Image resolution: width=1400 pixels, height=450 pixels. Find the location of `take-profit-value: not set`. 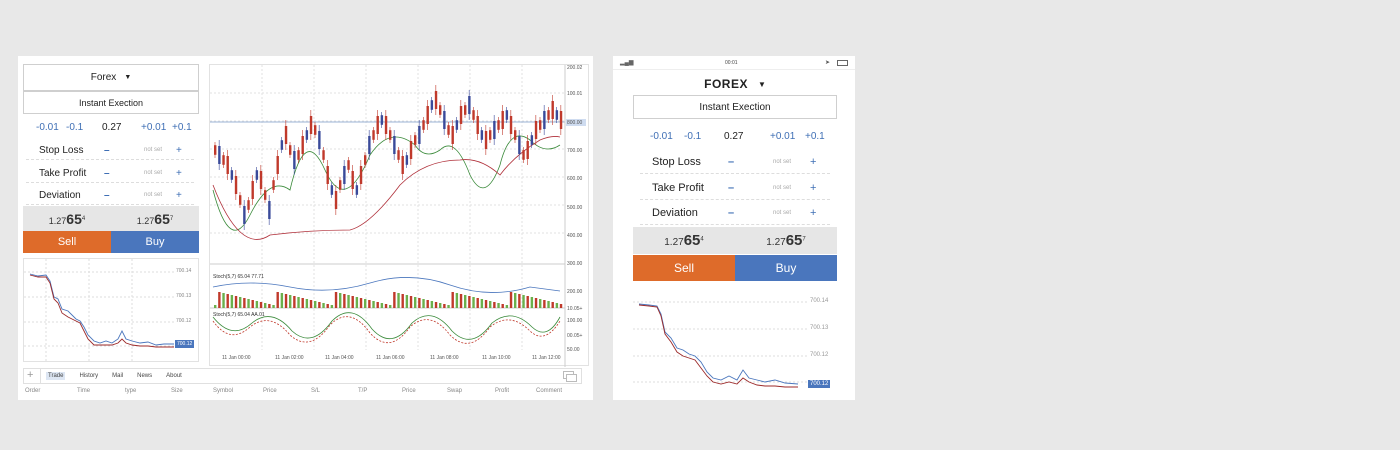

take-profit-value: not set is located at coordinates (153, 173).